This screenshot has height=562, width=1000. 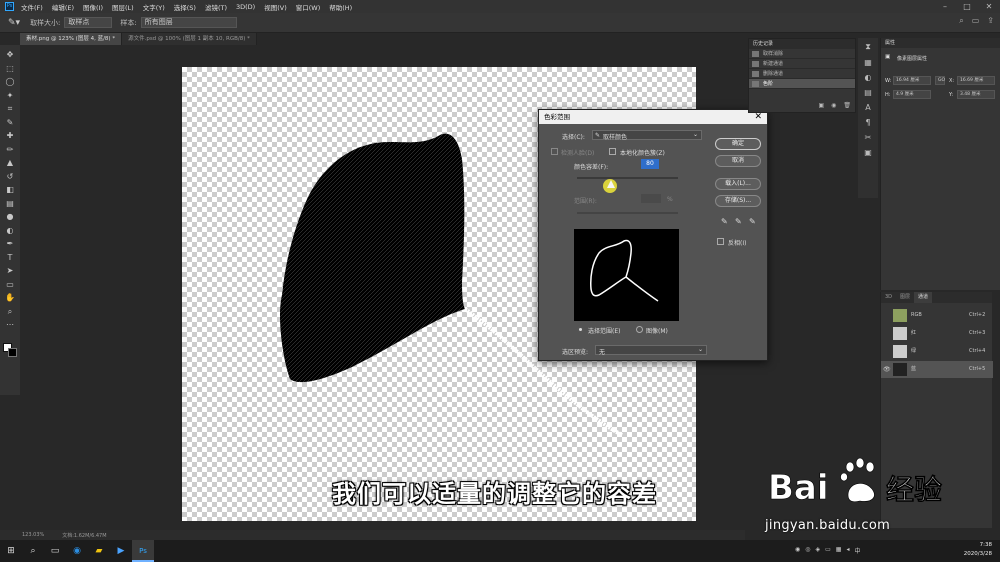 I want to click on shape-tool-icon: ▭, so click(x=10, y=285).